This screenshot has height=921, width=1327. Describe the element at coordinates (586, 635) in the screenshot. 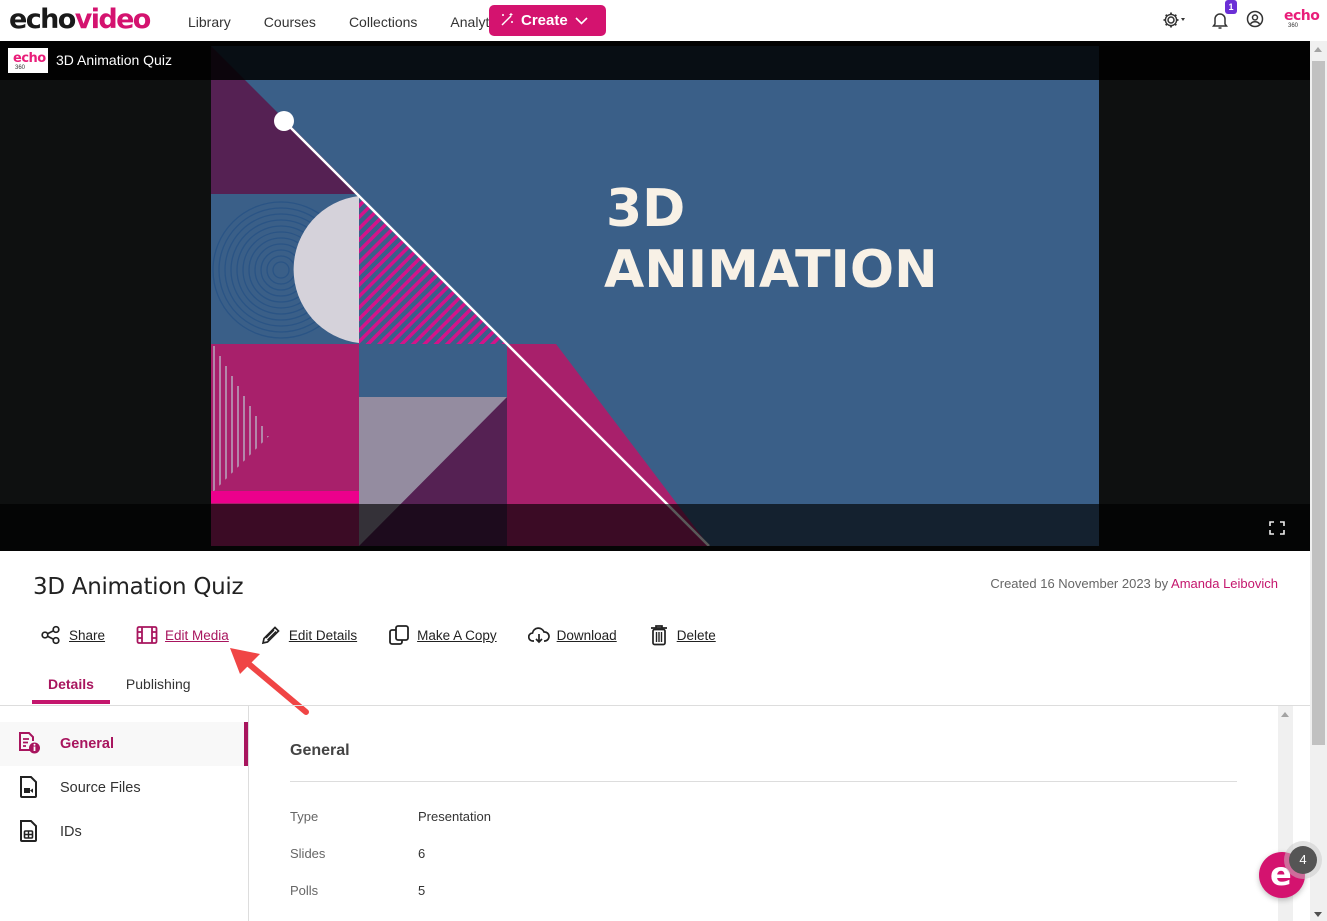

I see `download-label: Download` at that location.